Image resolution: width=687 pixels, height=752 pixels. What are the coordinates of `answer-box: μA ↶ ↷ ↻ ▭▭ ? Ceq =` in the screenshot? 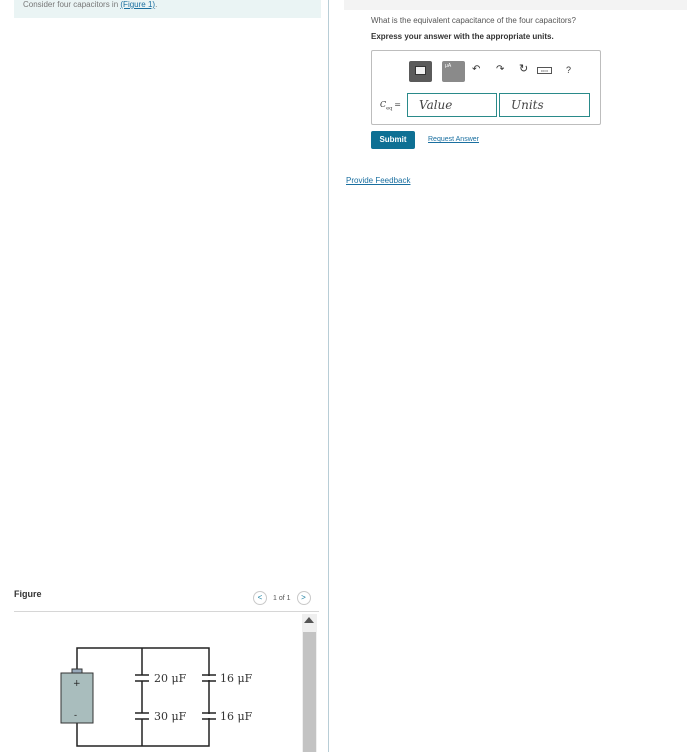 It's located at (486, 87).